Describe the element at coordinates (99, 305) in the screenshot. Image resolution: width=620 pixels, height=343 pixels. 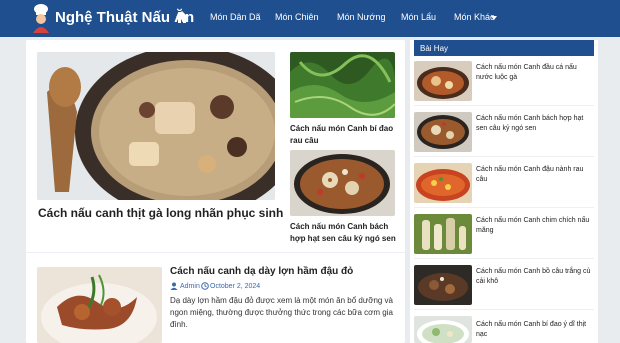
I see `post-image` at that location.